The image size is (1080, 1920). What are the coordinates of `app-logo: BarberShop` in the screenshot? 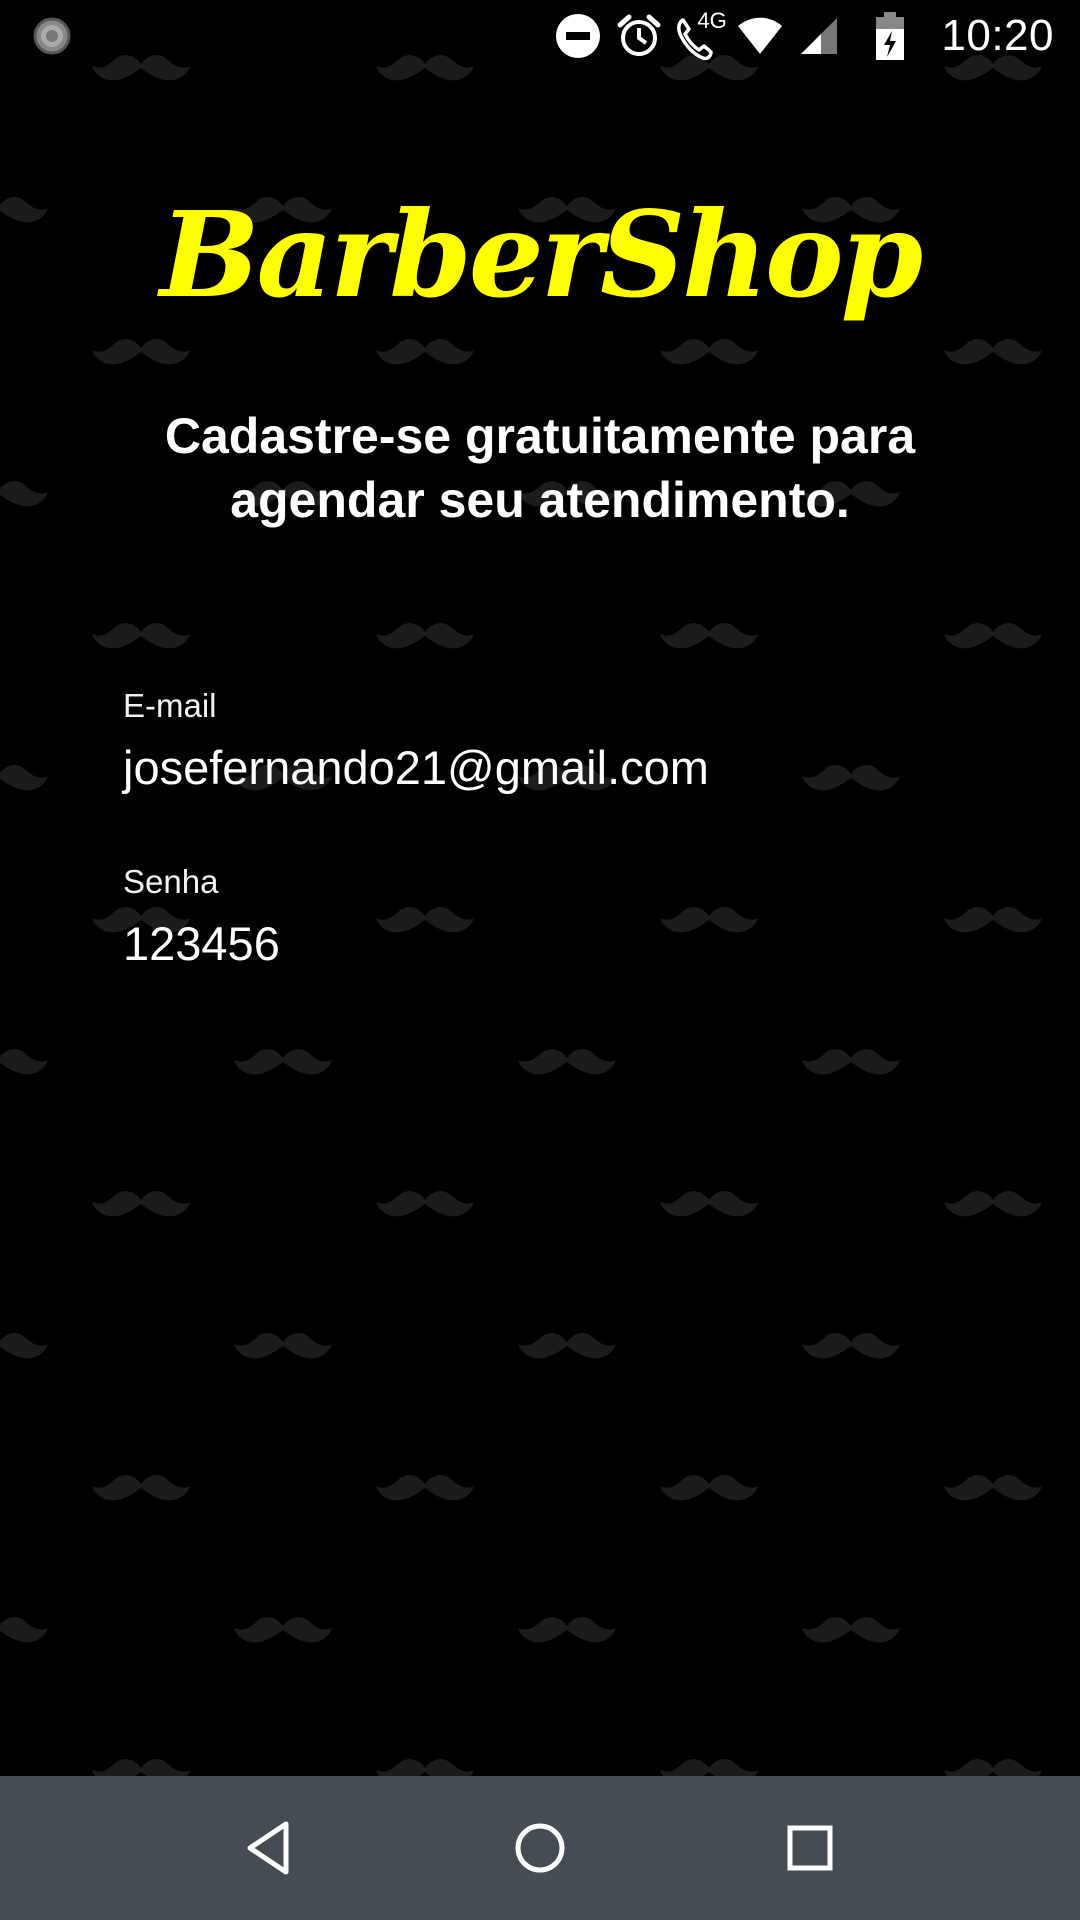 It's located at (541, 254).